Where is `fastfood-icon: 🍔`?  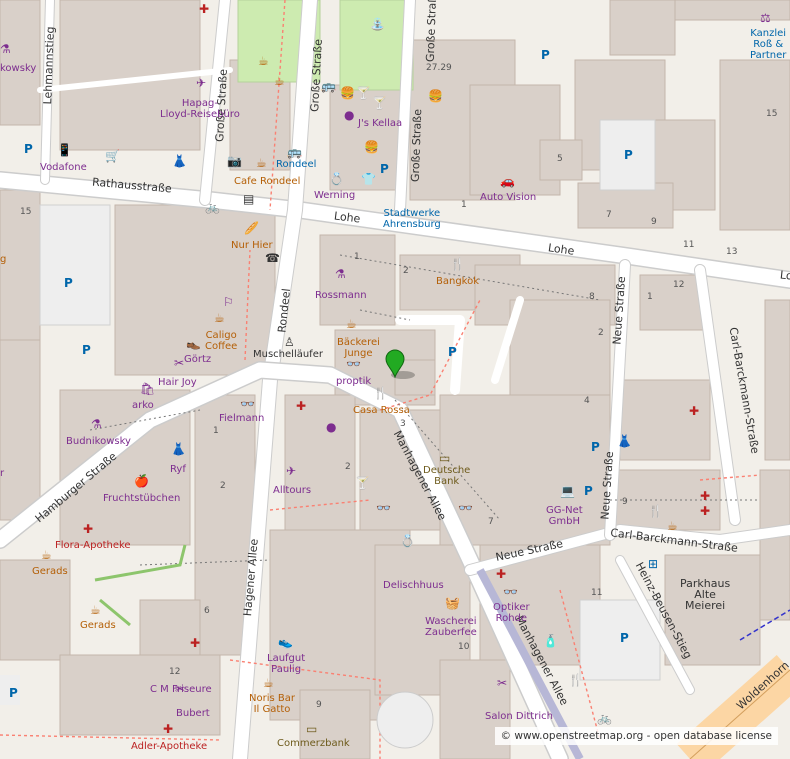
fastfood-icon: 🍔 is located at coordinates (435, 96).